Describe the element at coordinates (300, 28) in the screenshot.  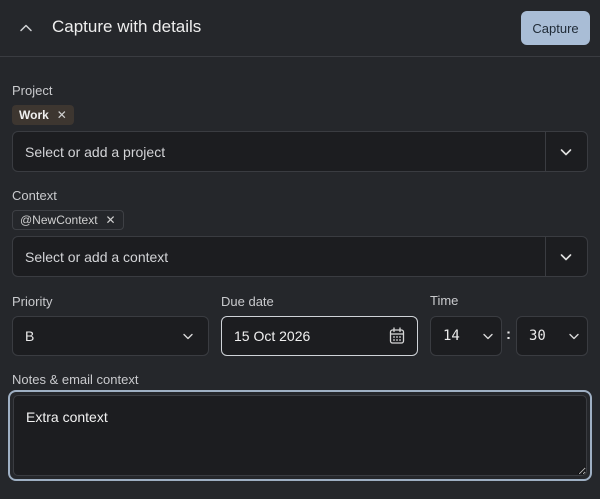
I see `panel-header: Capture with details Capture` at that location.